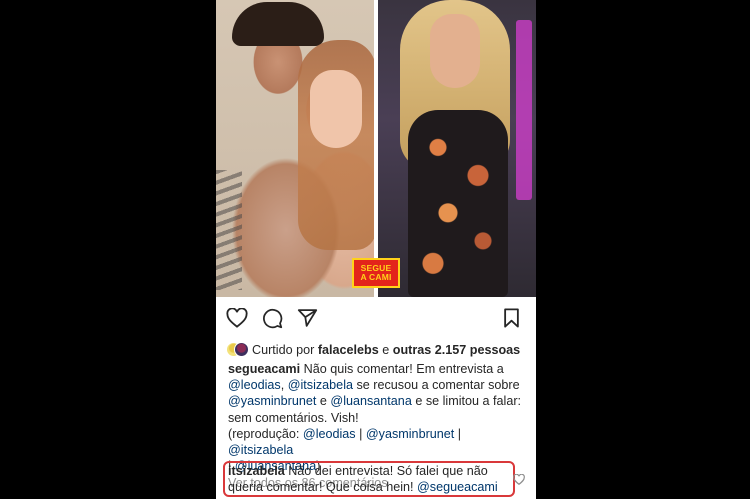 The width and height of the screenshot is (750, 499). I want to click on liker-avatars, so click(237, 350).